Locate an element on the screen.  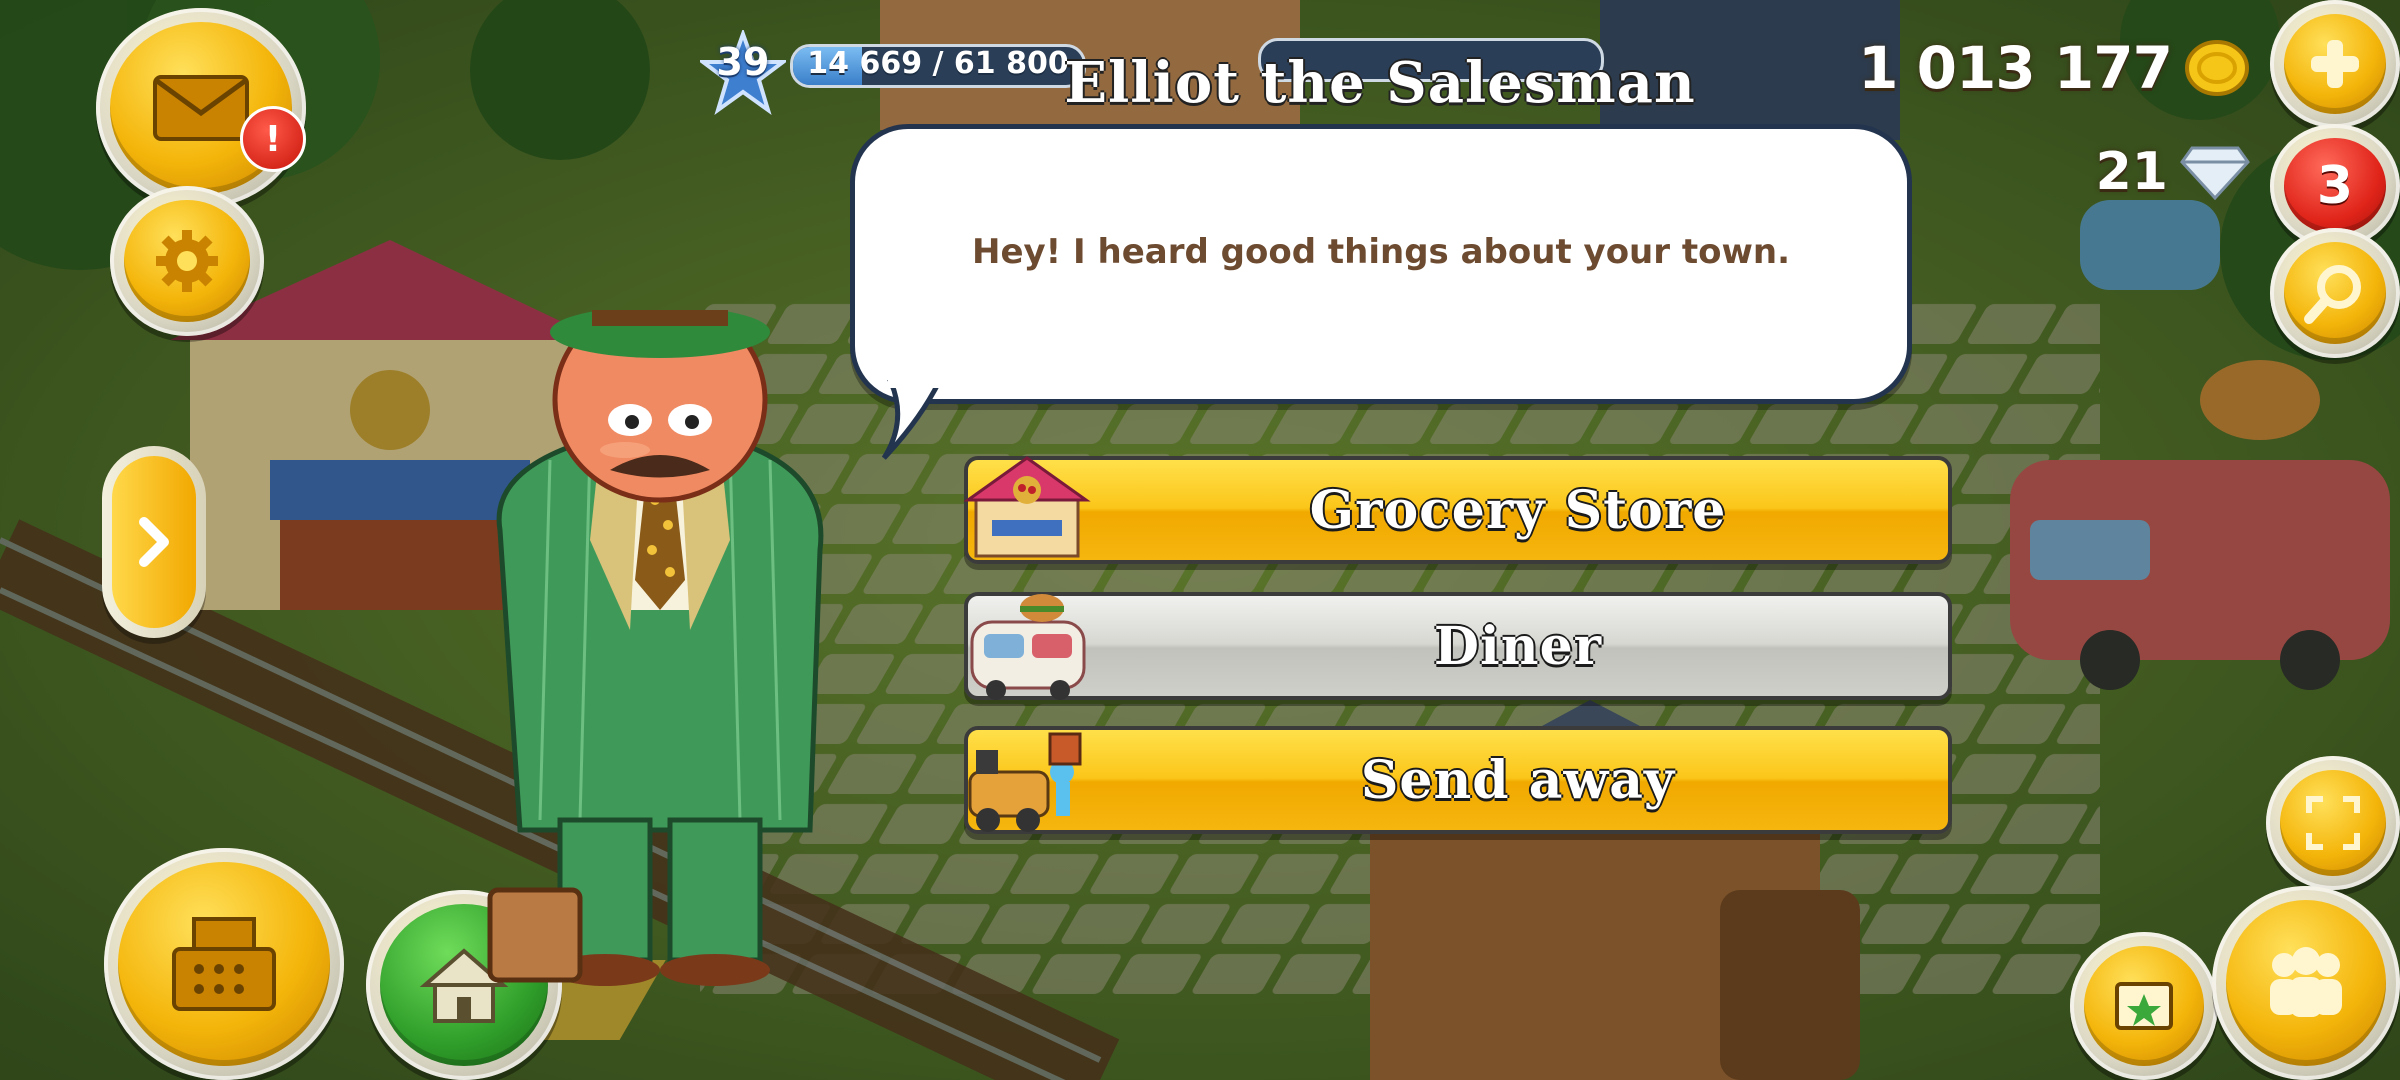
speech-bubble-tail is located at coordinates (914, 420).